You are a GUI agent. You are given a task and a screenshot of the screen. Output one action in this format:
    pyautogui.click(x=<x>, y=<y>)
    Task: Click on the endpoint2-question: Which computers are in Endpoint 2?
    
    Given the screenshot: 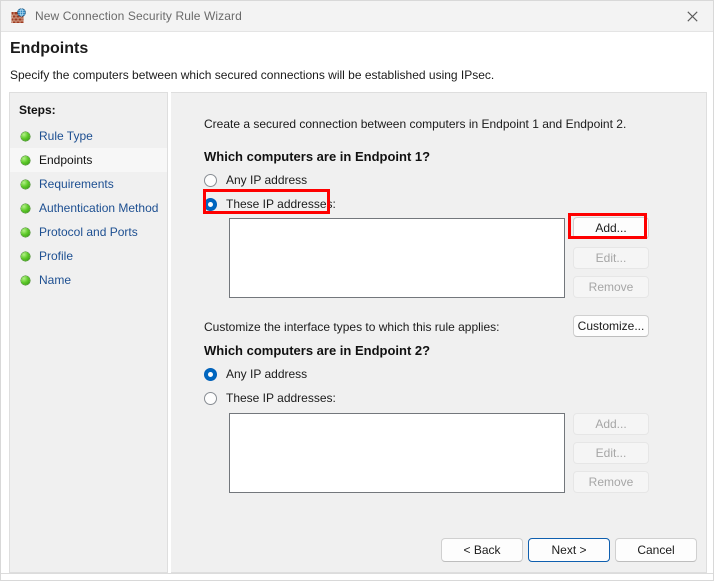 What is the action you would take?
    pyautogui.click(x=317, y=350)
    